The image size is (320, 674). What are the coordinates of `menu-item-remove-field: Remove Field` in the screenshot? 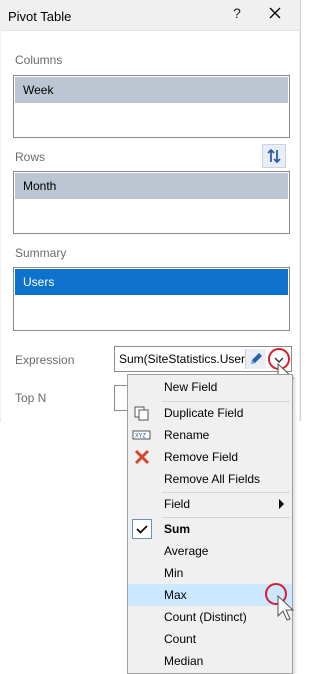 It's located at (210, 457).